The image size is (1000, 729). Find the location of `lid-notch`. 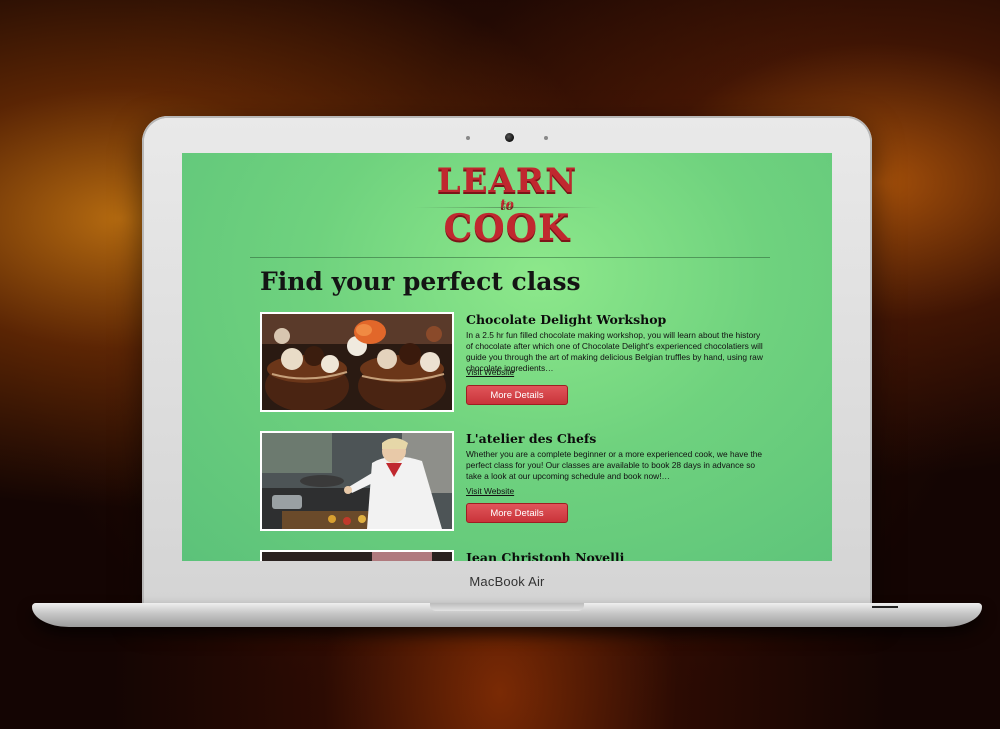

lid-notch is located at coordinates (507, 607).